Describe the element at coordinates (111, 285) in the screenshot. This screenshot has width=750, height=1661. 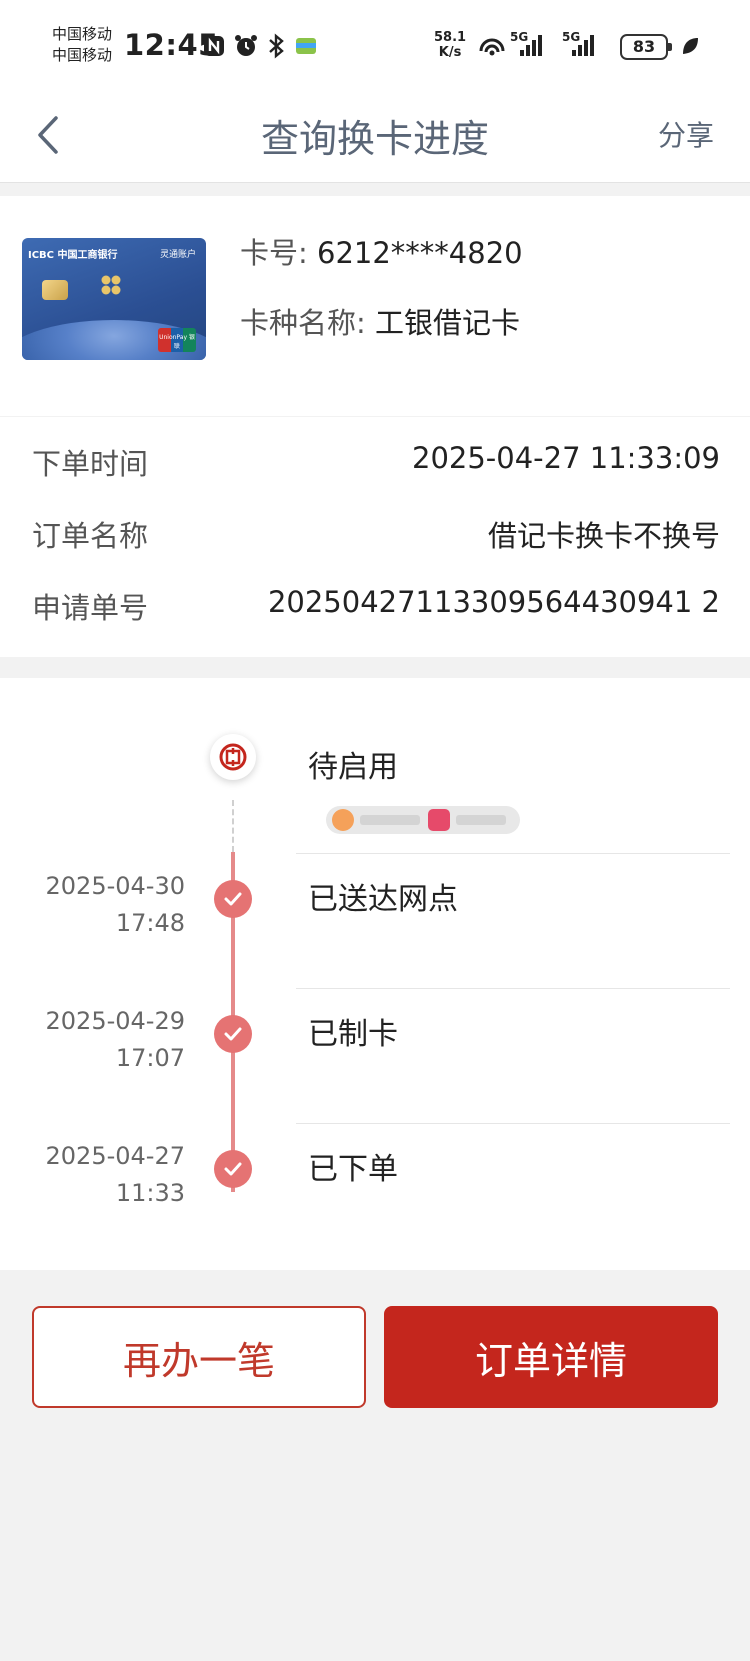
I see `card-emblem-icon` at that location.